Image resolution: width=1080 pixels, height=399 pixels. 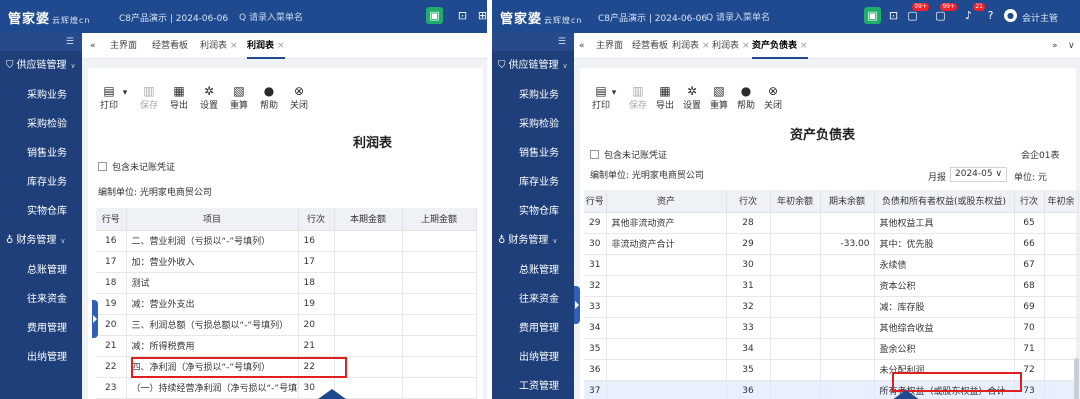 I want to click on table-row: 20 三、利润总额（亏损总额以“-”号填列） 20, so click(x=286, y=325).